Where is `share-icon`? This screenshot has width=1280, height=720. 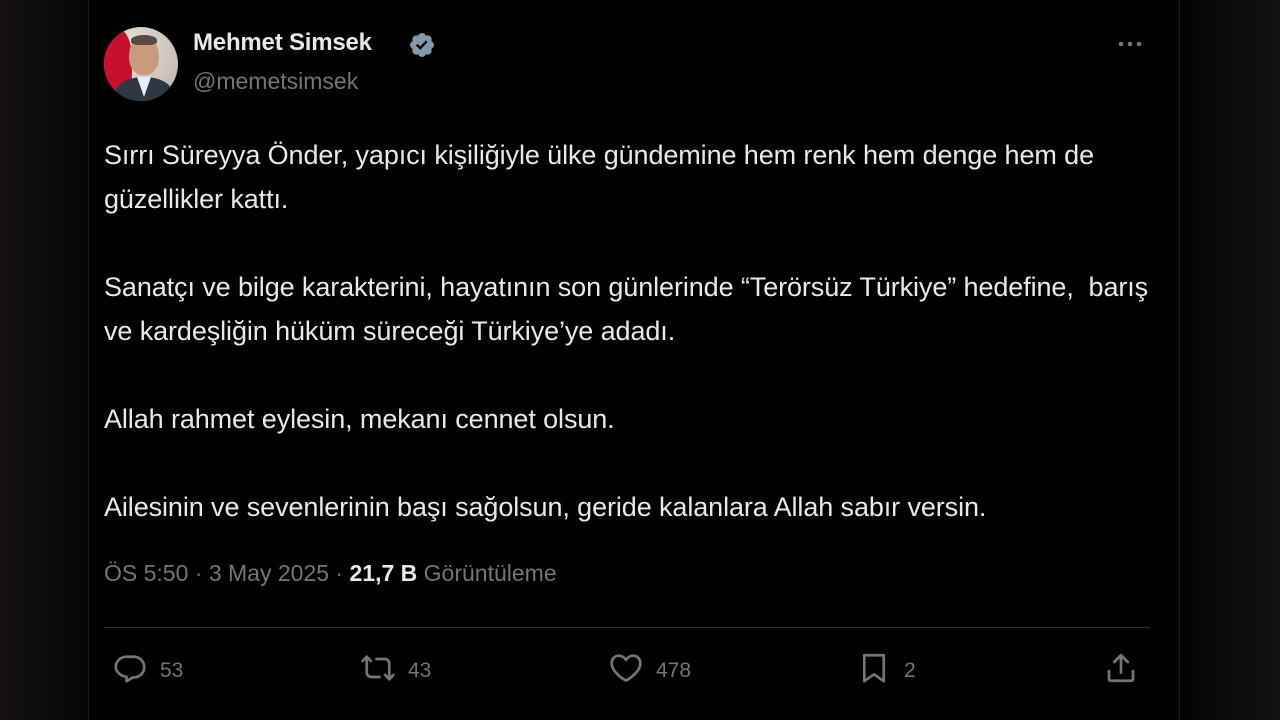 share-icon is located at coordinates (1121, 668).